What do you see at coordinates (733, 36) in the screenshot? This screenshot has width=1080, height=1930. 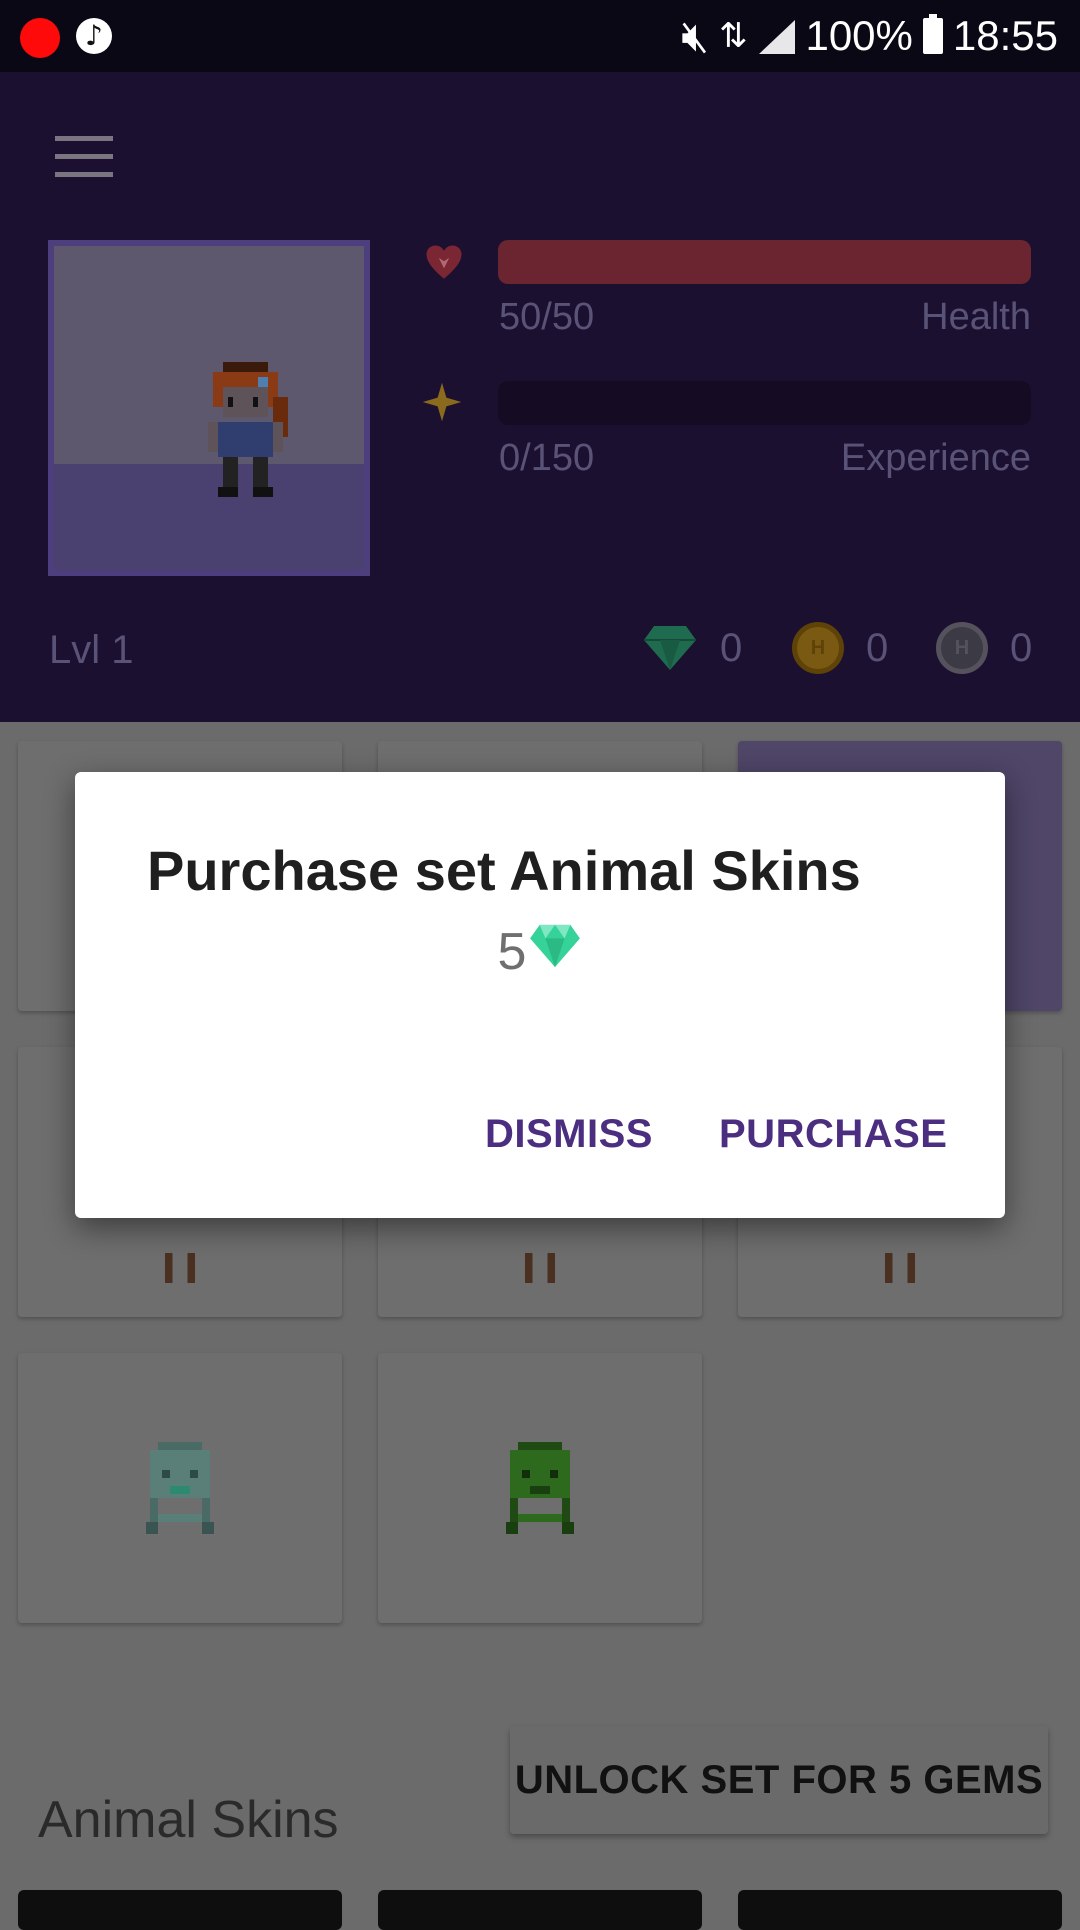 I see `wifi-icon: ⇅` at bounding box center [733, 36].